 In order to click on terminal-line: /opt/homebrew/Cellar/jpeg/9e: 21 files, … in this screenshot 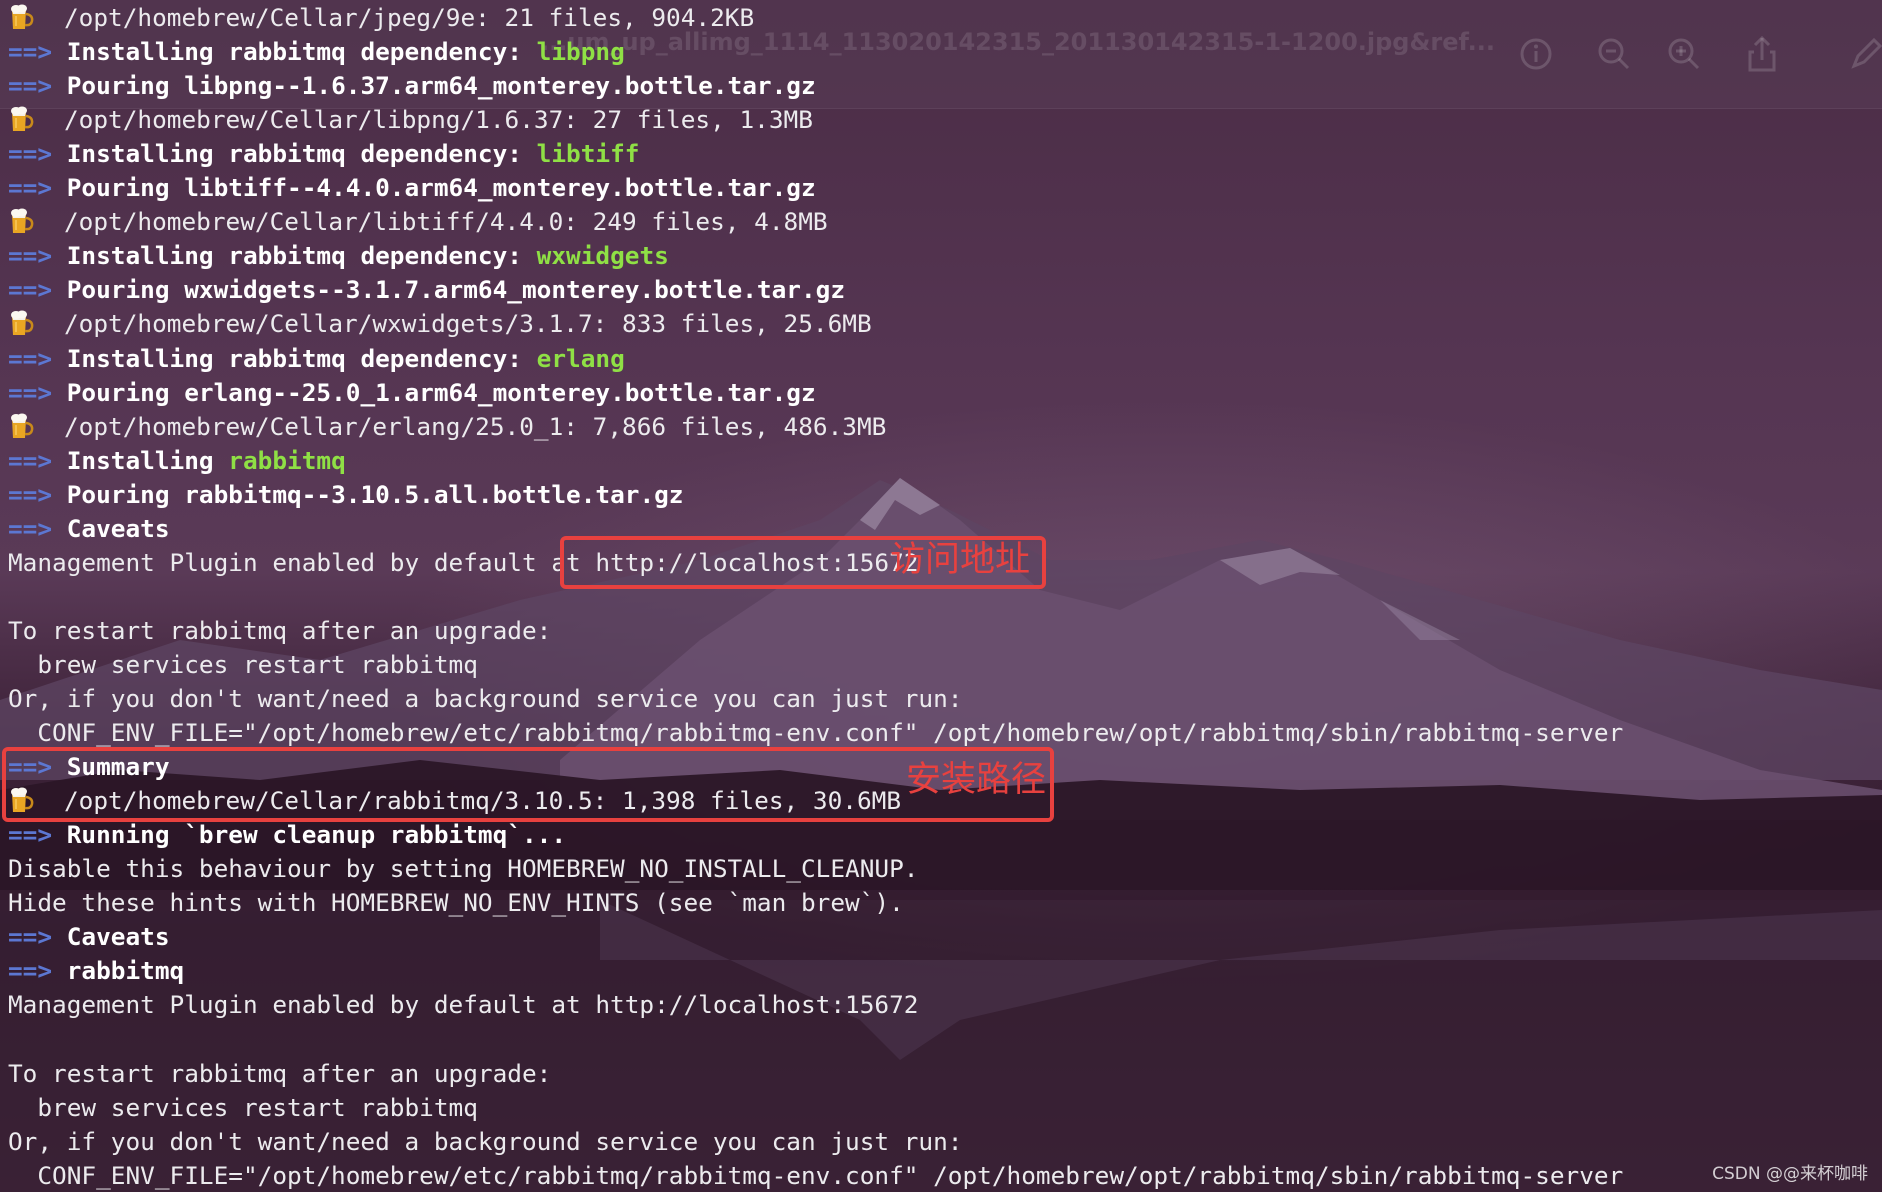, I will do `click(381, 18)`.